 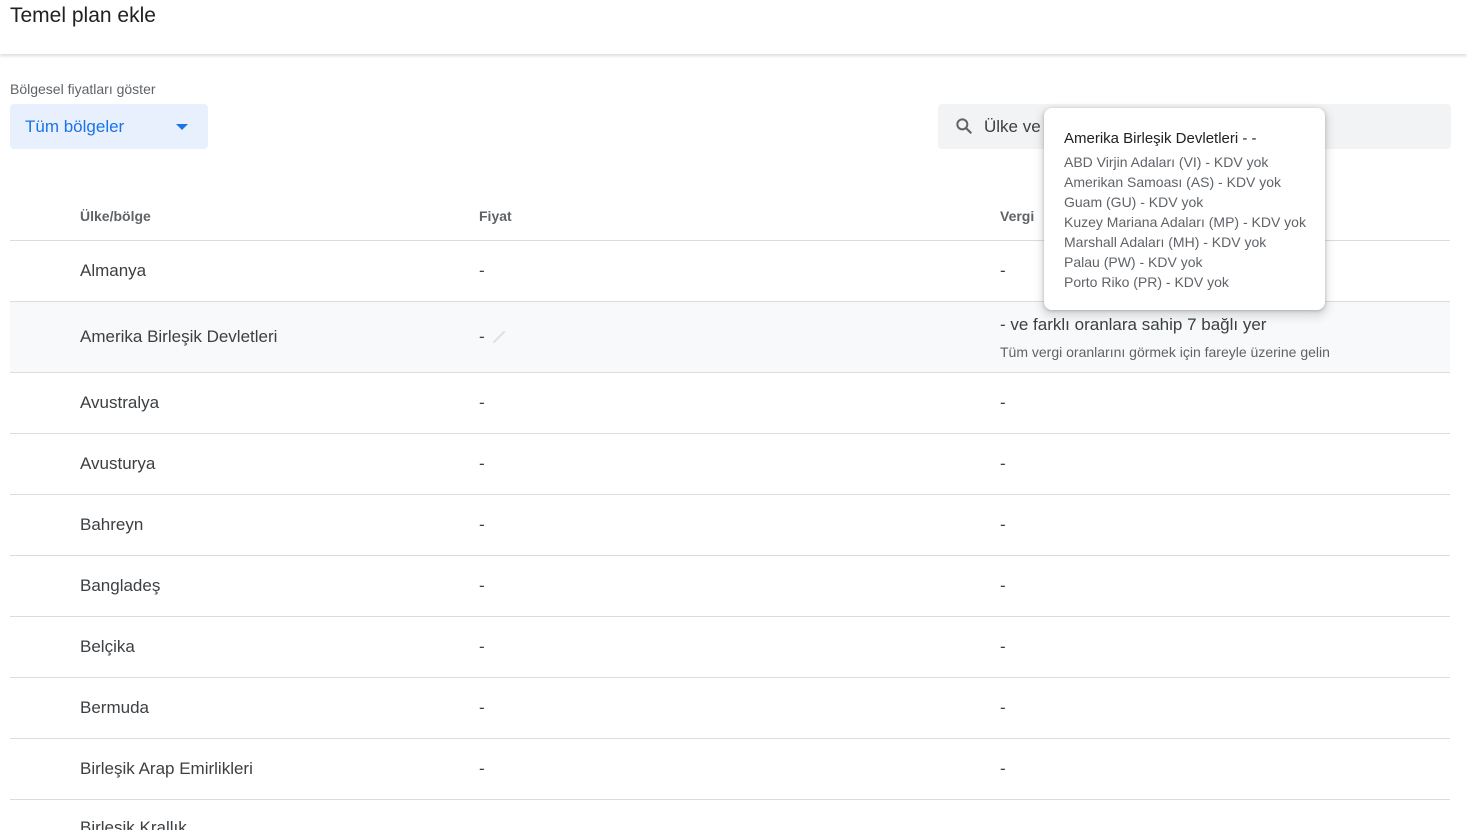 What do you see at coordinates (730, 769) in the screenshot?
I see `table-row: Birleşik Arap Emirlikleri - -` at bounding box center [730, 769].